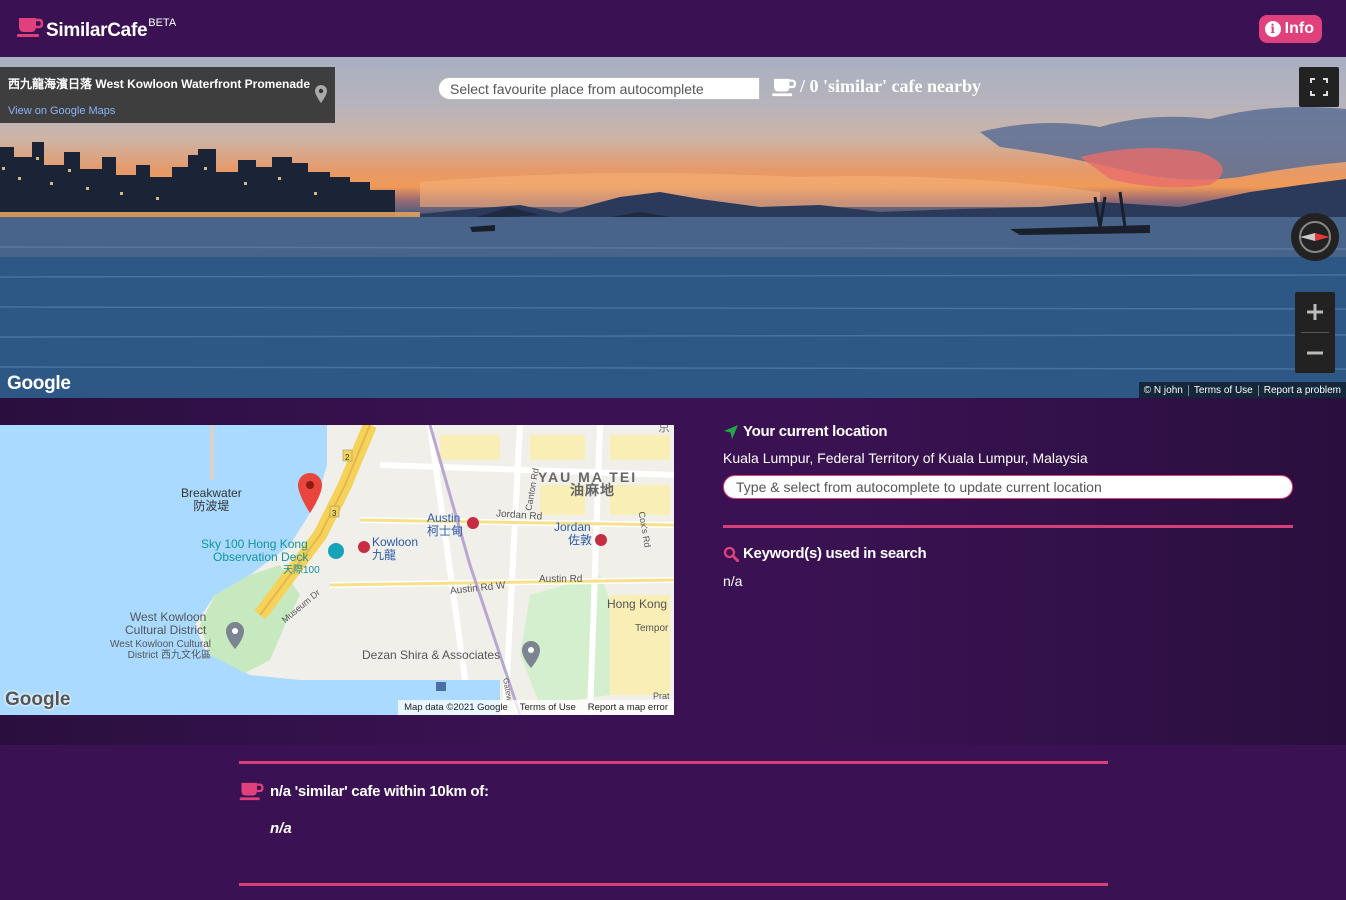 This screenshot has height=900, width=1346. I want to click on favourite-place-search-input, so click(599, 88).